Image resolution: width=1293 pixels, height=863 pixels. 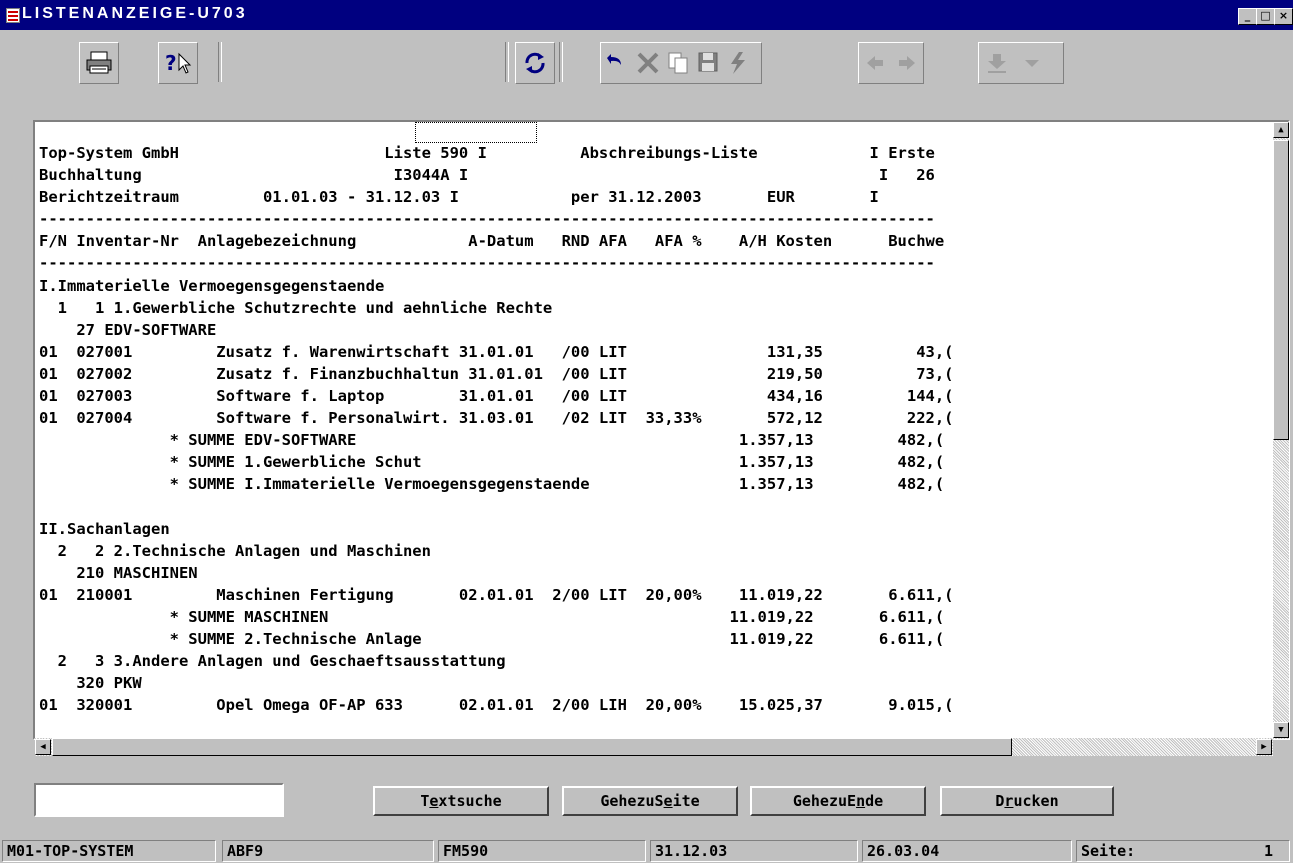 I want to click on print-button, so click(x=99, y=63).